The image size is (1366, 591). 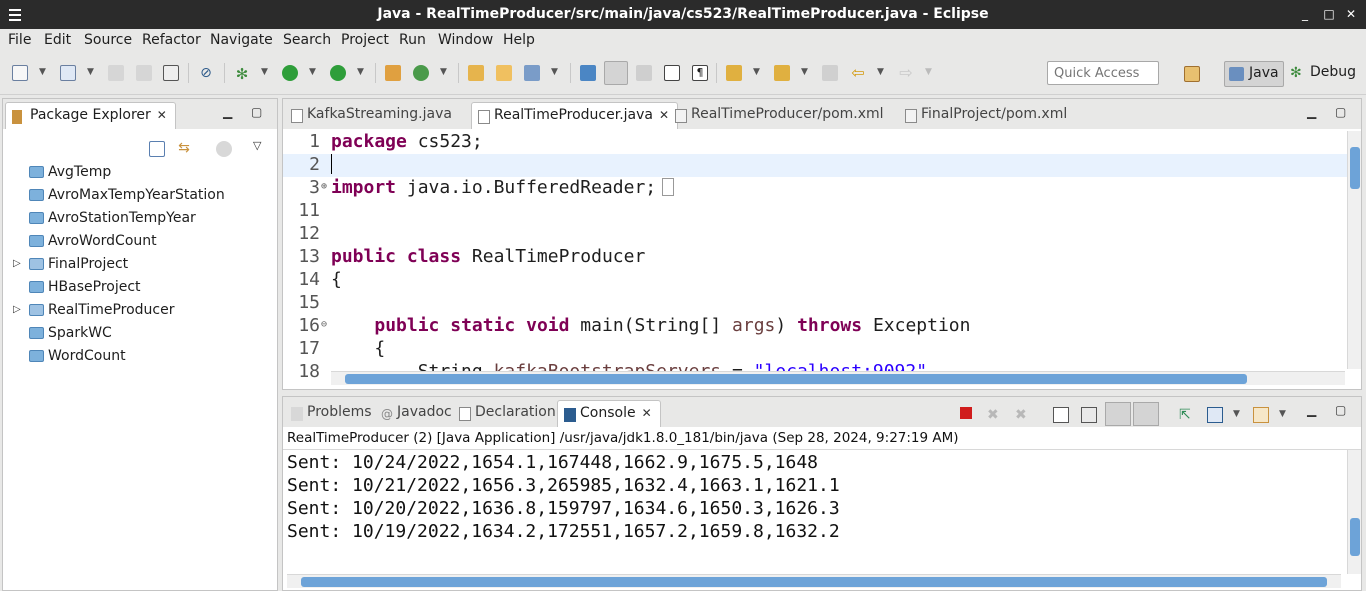 What do you see at coordinates (616, 73) in the screenshot?
I see `mark-occurrences-icon` at bounding box center [616, 73].